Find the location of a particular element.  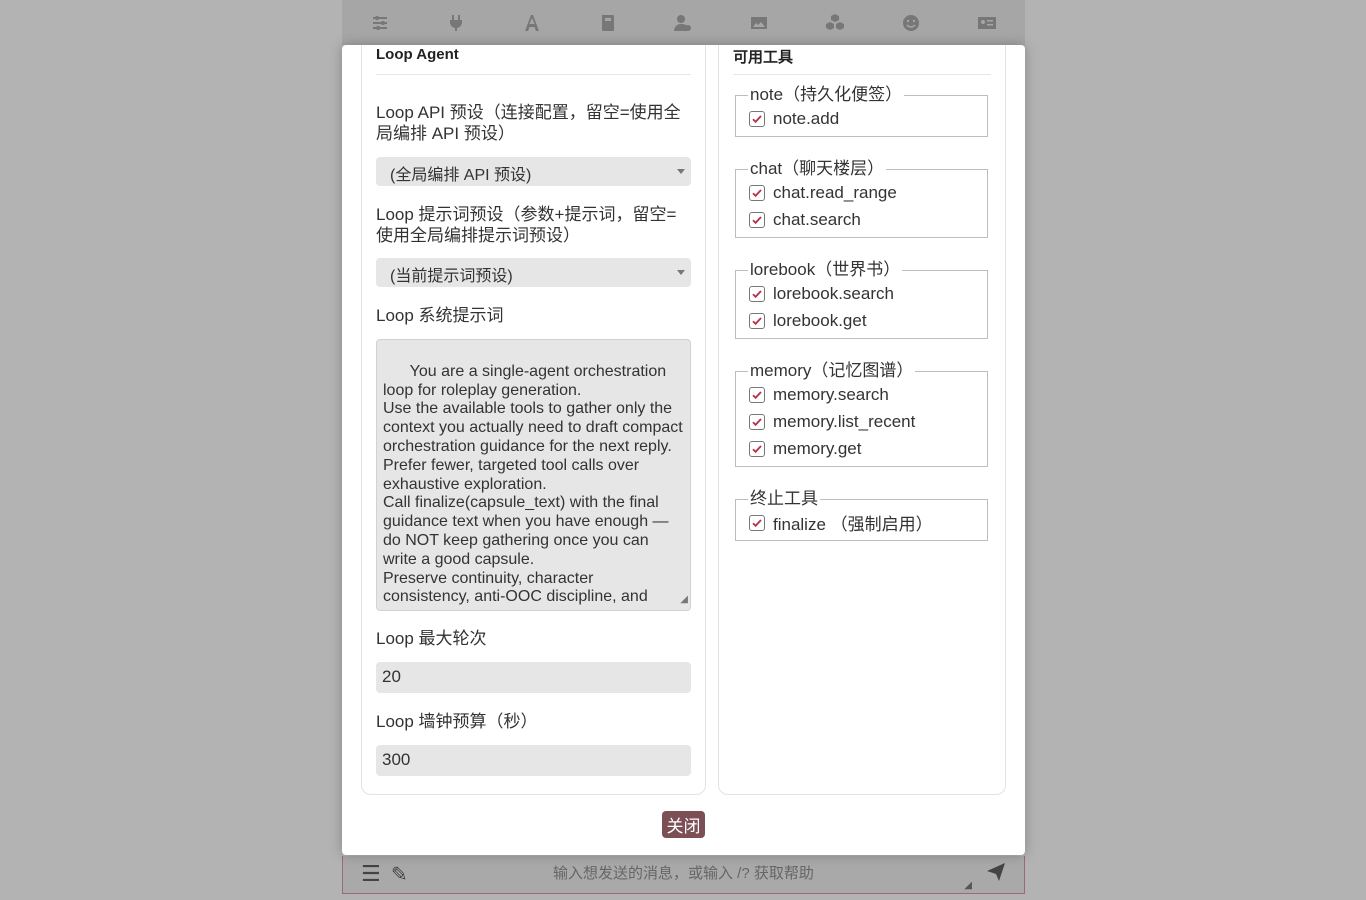

tool-checkbox-row: finalize （强制启用） is located at coordinates (861, 522).